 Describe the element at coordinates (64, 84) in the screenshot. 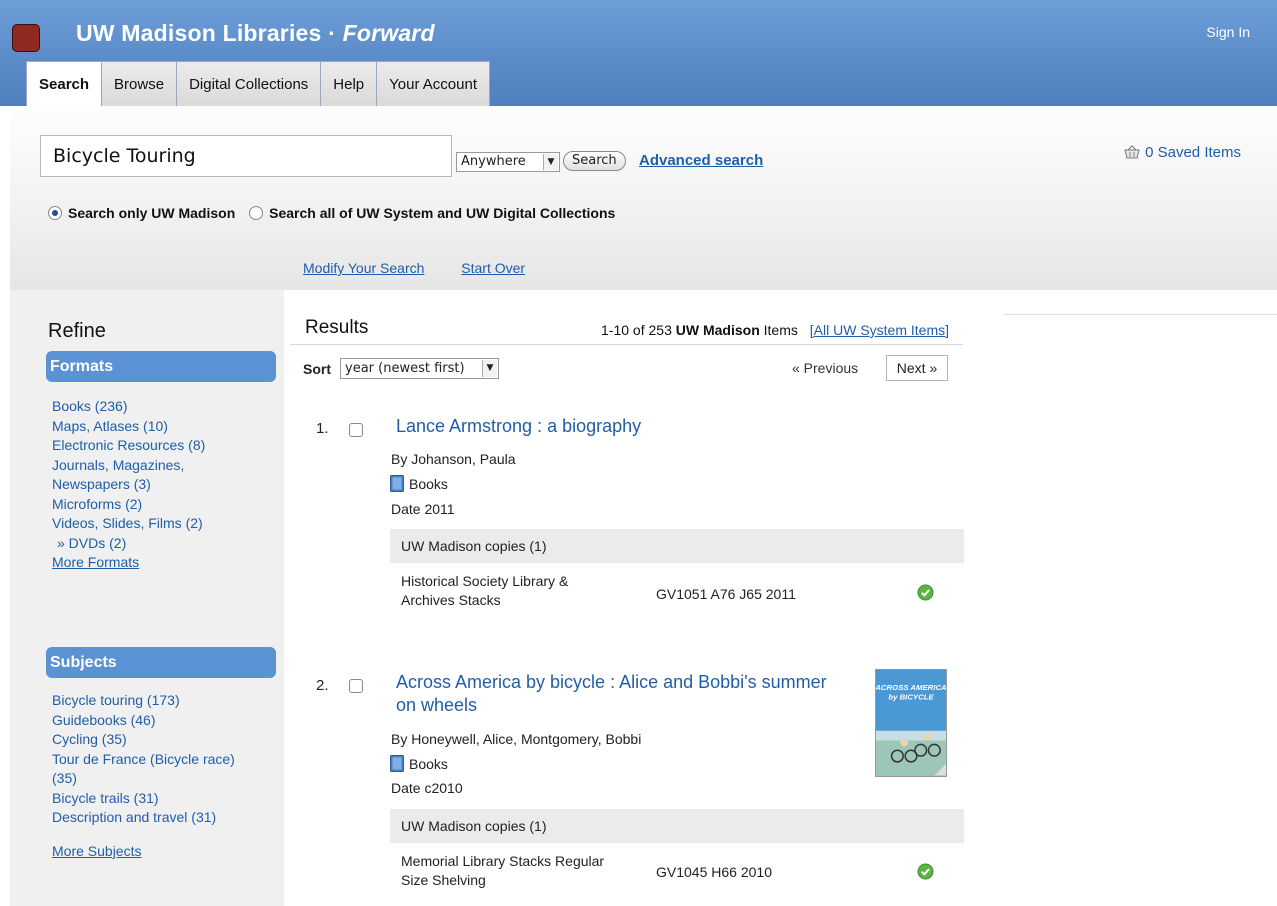

I see `tab-search: Search` at that location.